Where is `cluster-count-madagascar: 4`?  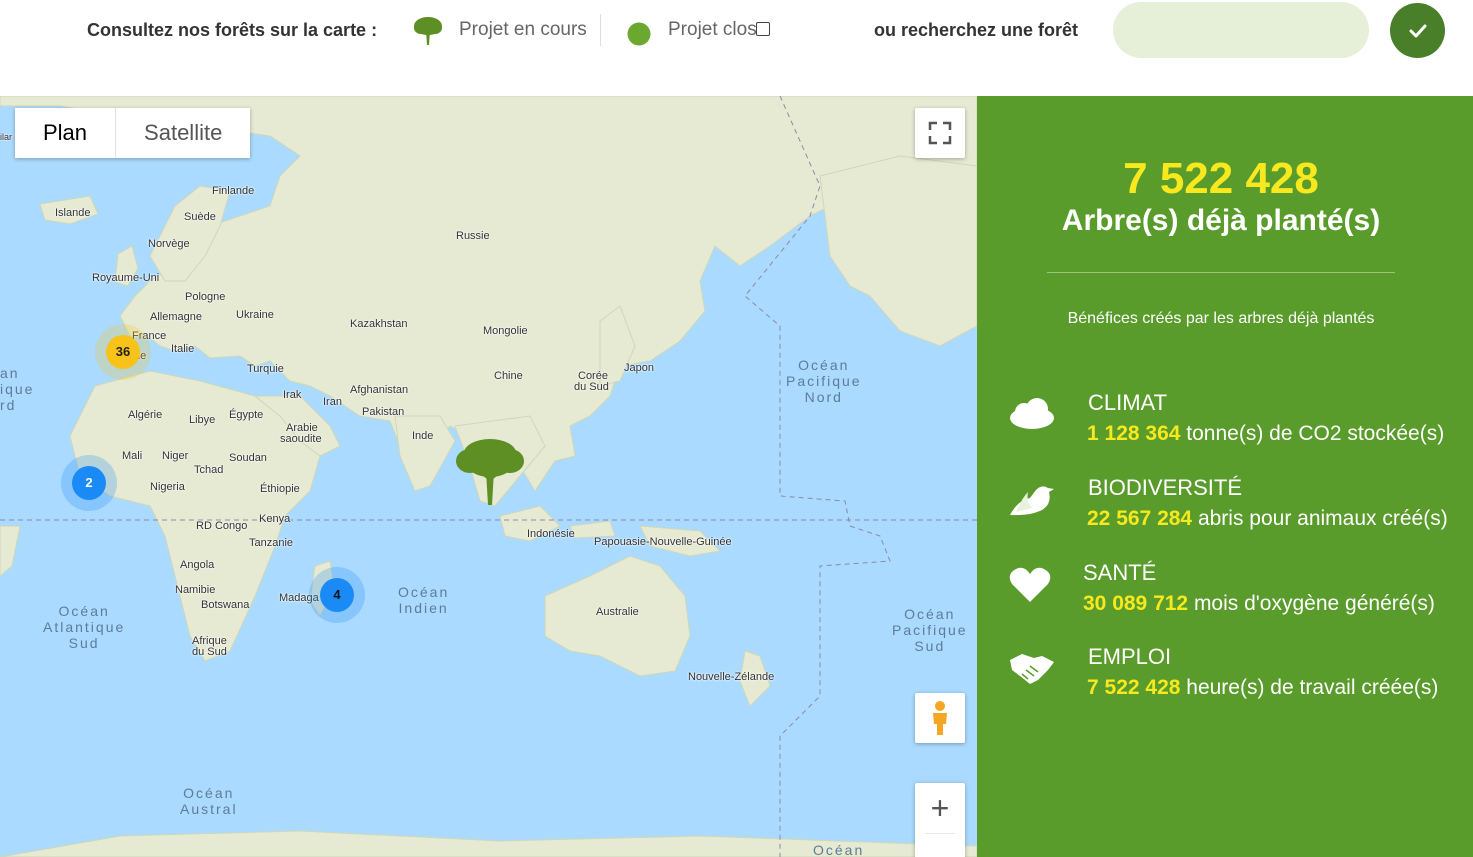 cluster-count-madagascar: 4 is located at coordinates (337, 595).